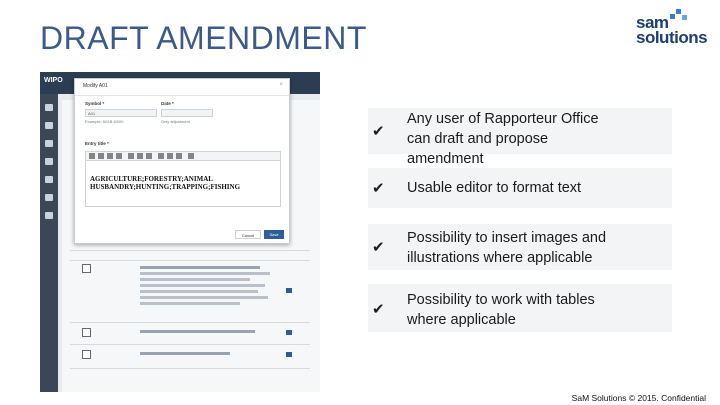 This screenshot has width=720, height=405. What do you see at coordinates (119, 156) in the screenshot?
I see `underline-icon` at bounding box center [119, 156].